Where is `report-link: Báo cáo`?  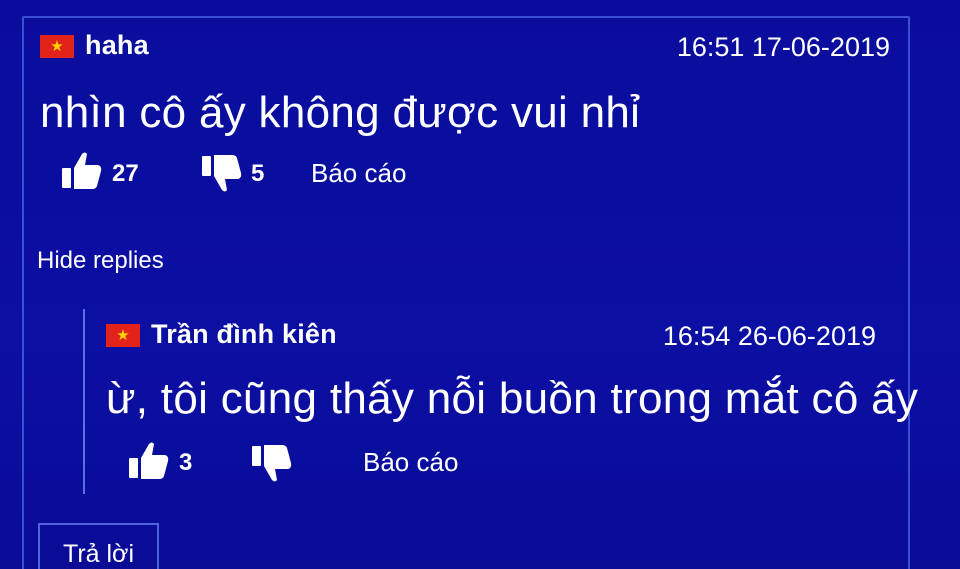 report-link: Báo cáo is located at coordinates (358, 173).